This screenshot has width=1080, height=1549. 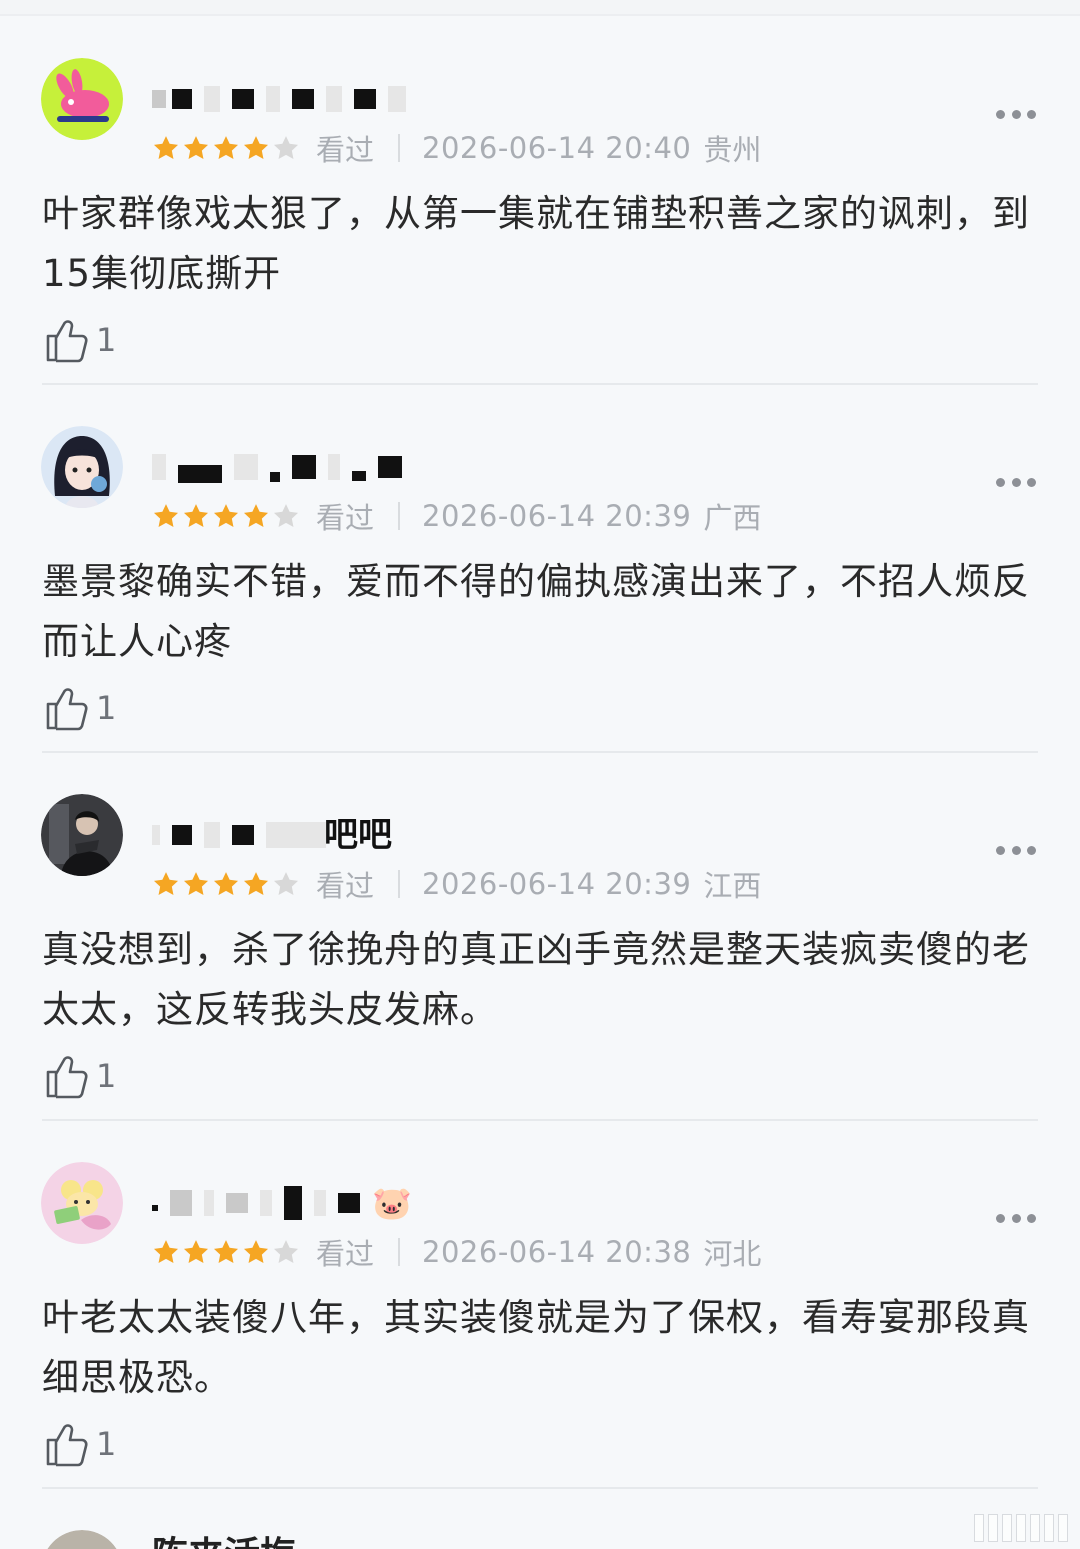 I want to click on username: 陈夹活梅, so click(x=224, y=1537).